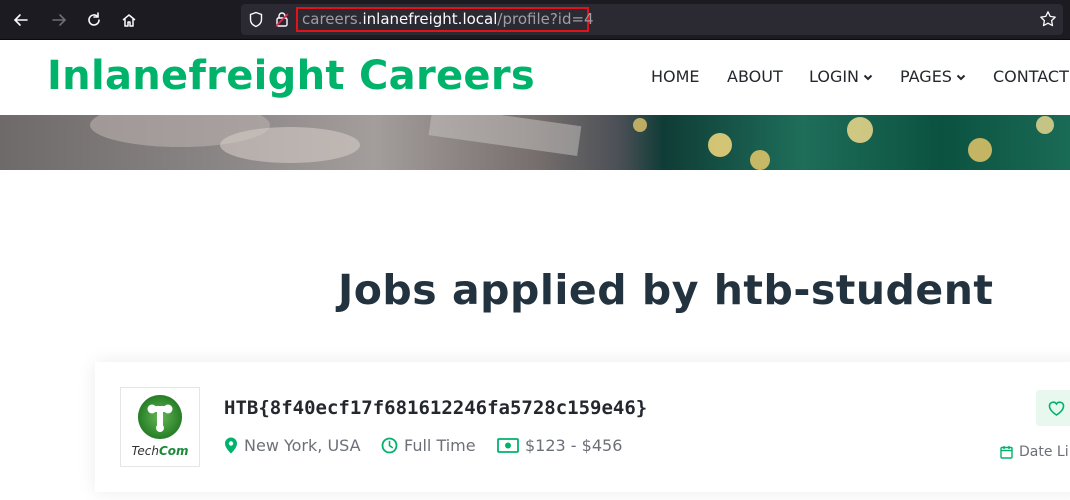 This screenshot has height=500, width=1070. I want to click on nav-item-home: HOME, so click(675, 76).